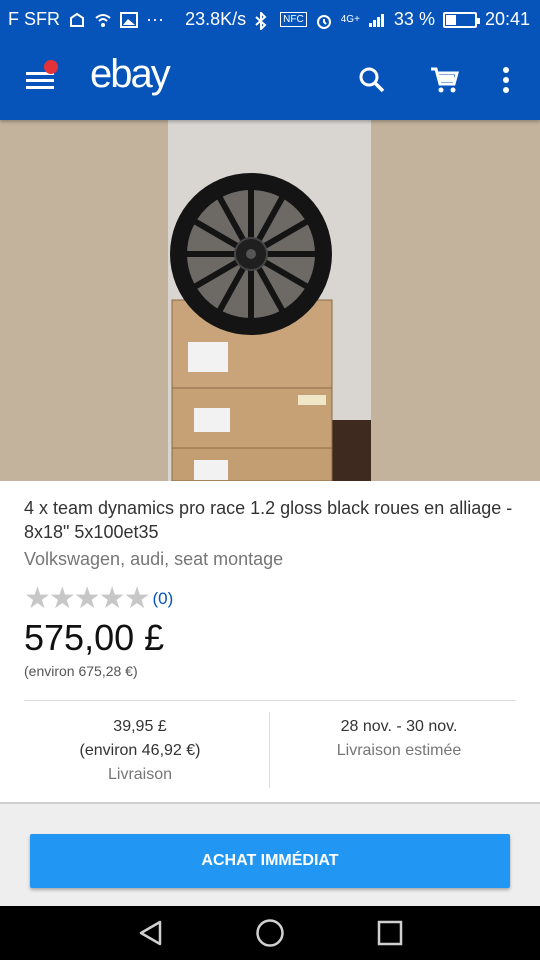 This screenshot has width=540, height=960. I want to click on system-nav-bar, so click(270, 933).